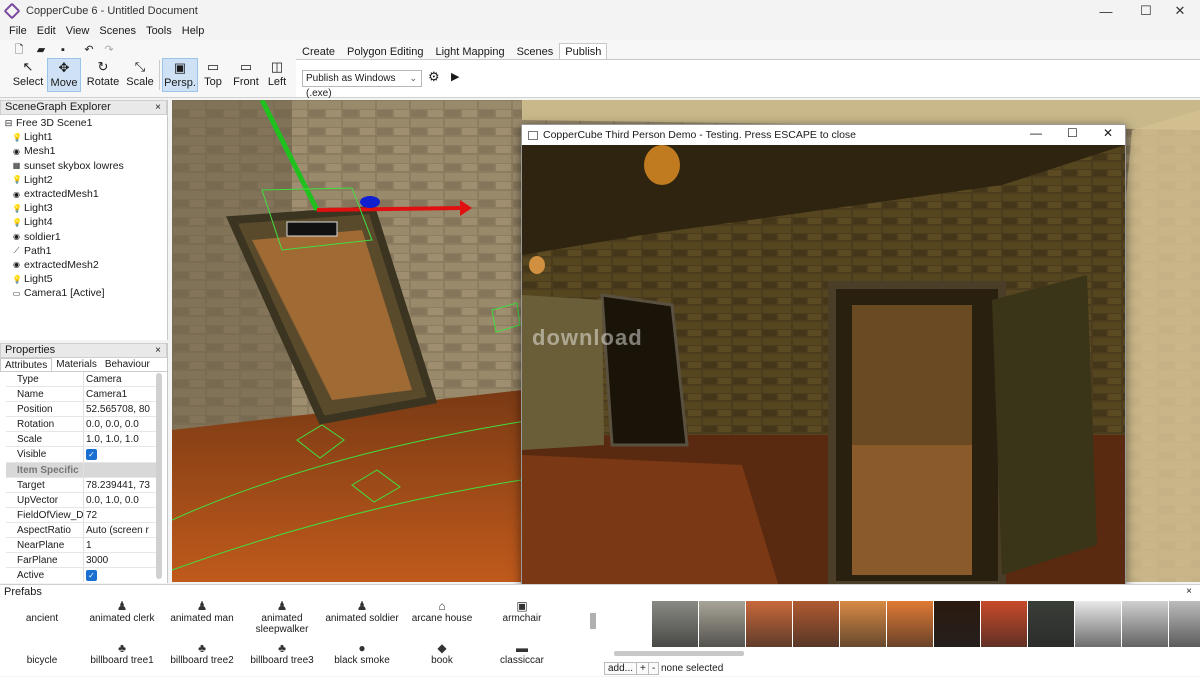  I want to click on tab-light-mapping: Light Mapping, so click(469, 51).